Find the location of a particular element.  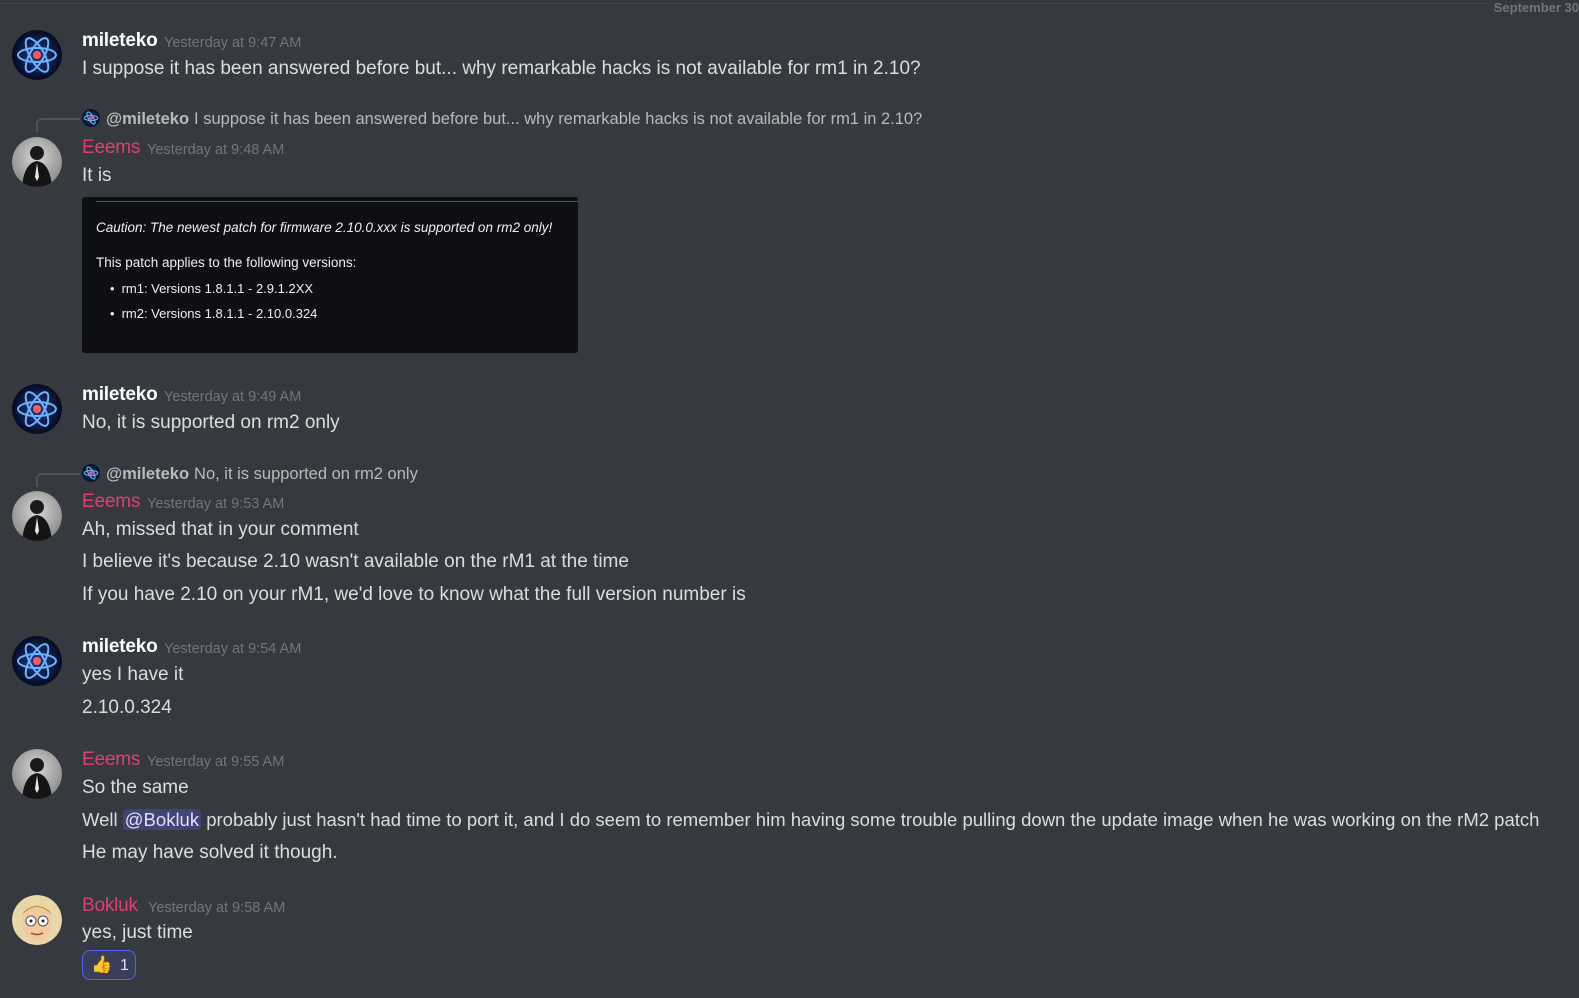

cartoon-face-avatar-icon is located at coordinates (37, 920).